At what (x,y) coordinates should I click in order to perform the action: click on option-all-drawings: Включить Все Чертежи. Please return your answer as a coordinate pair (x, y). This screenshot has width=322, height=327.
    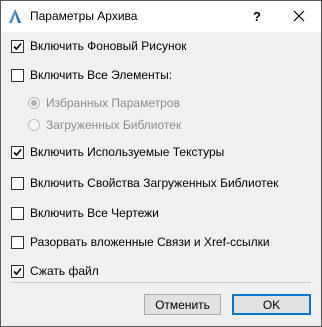
    Looking at the image, I should click on (85, 213).